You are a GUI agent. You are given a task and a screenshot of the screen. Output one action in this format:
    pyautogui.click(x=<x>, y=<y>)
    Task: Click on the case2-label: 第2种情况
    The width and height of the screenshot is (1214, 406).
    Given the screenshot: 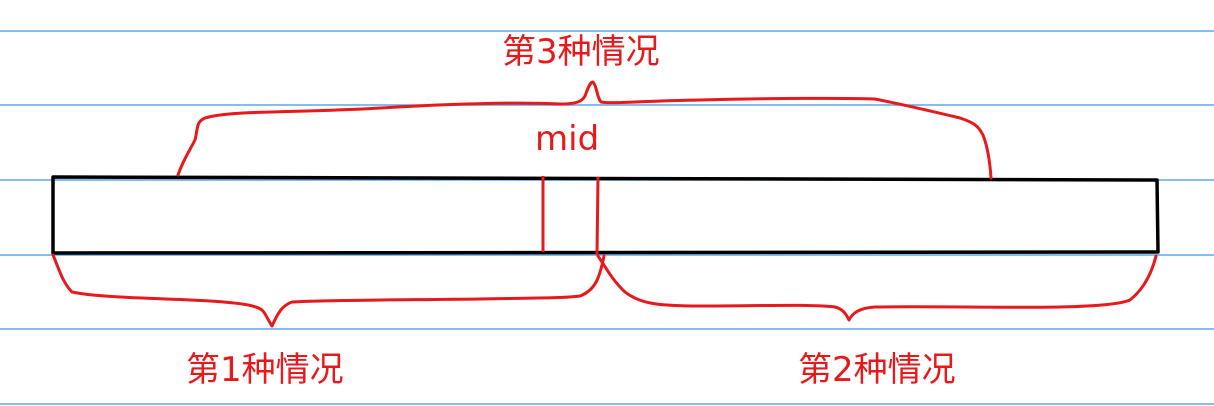 What is the action you would take?
    pyautogui.click(x=877, y=370)
    